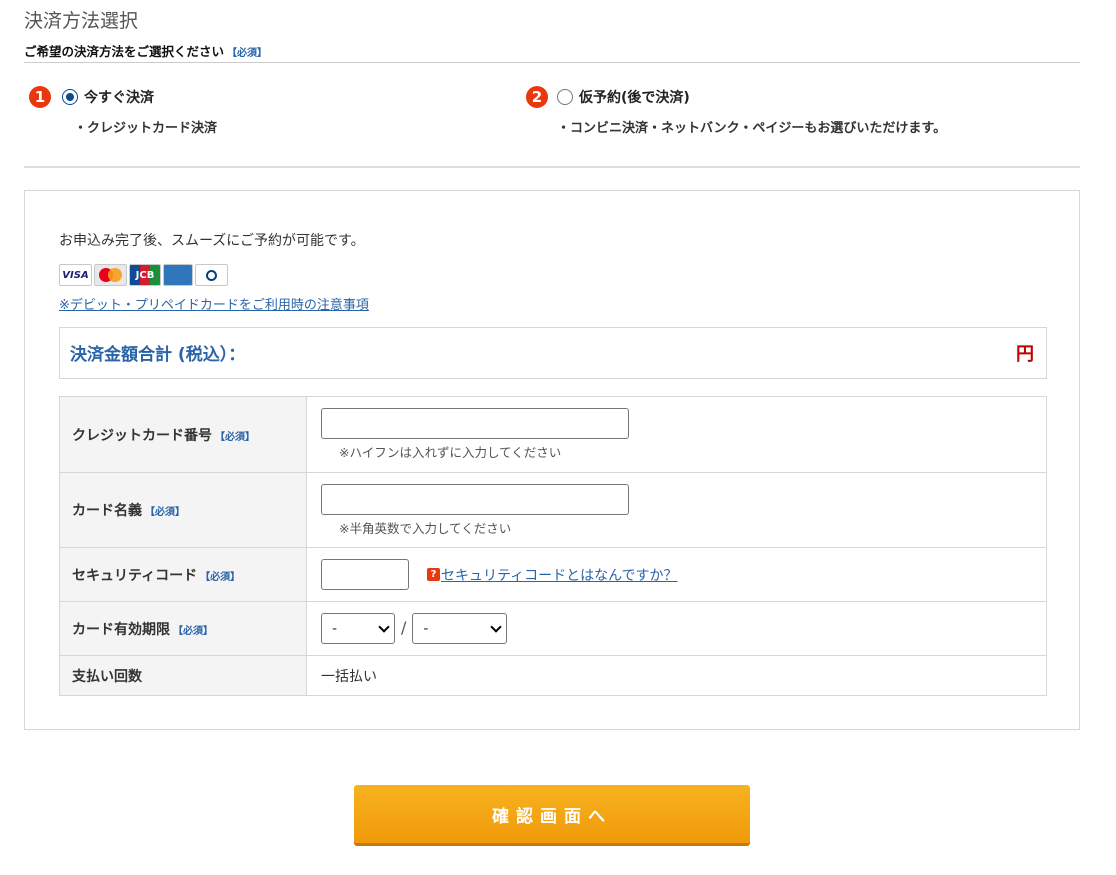  What do you see at coordinates (107, 511) in the screenshot?
I see `card-name-label-text: カード名義` at bounding box center [107, 511].